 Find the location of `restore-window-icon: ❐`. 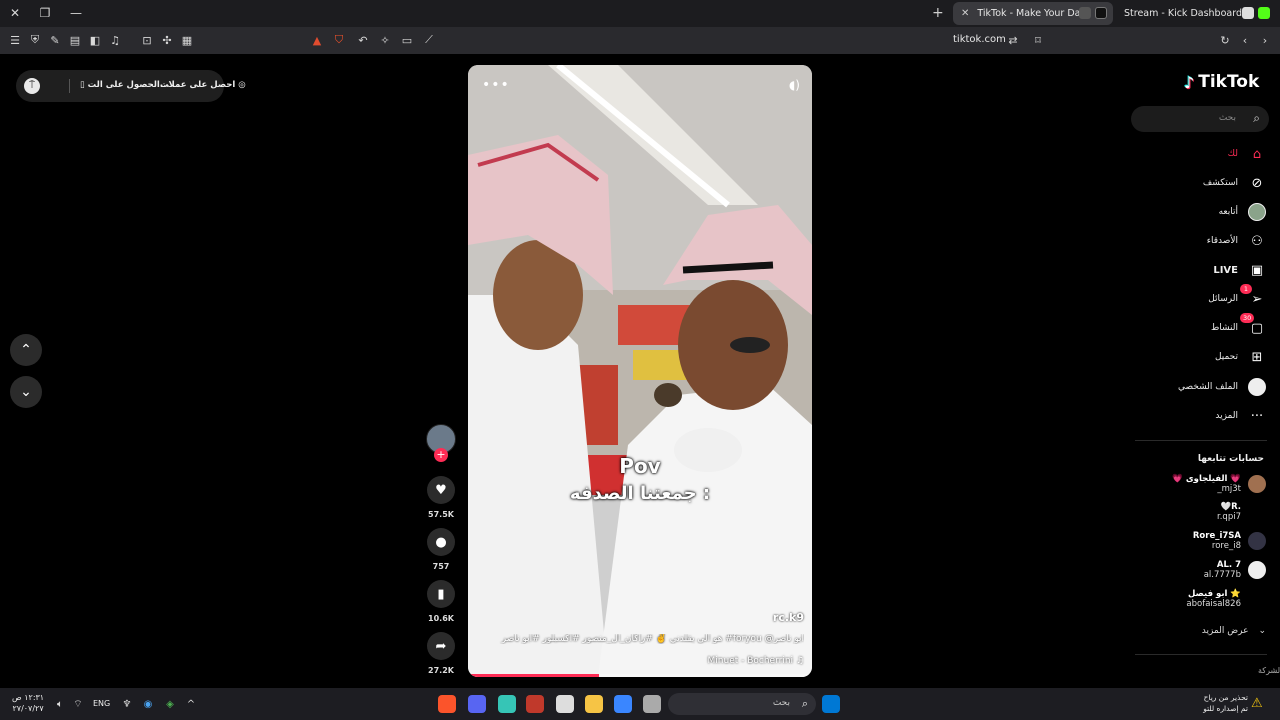

restore-window-icon: ❐ is located at coordinates (45, 13).